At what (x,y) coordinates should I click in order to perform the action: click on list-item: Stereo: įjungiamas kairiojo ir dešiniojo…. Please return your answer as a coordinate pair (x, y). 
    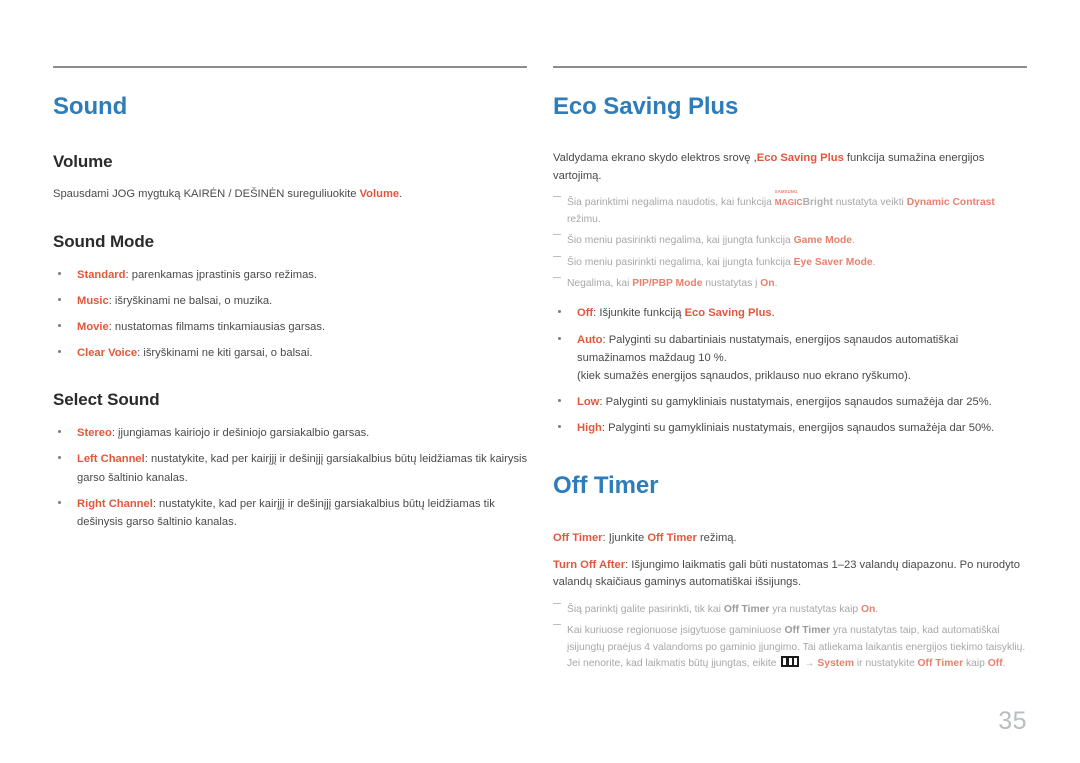
    Looking at the image, I should click on (290, 433).